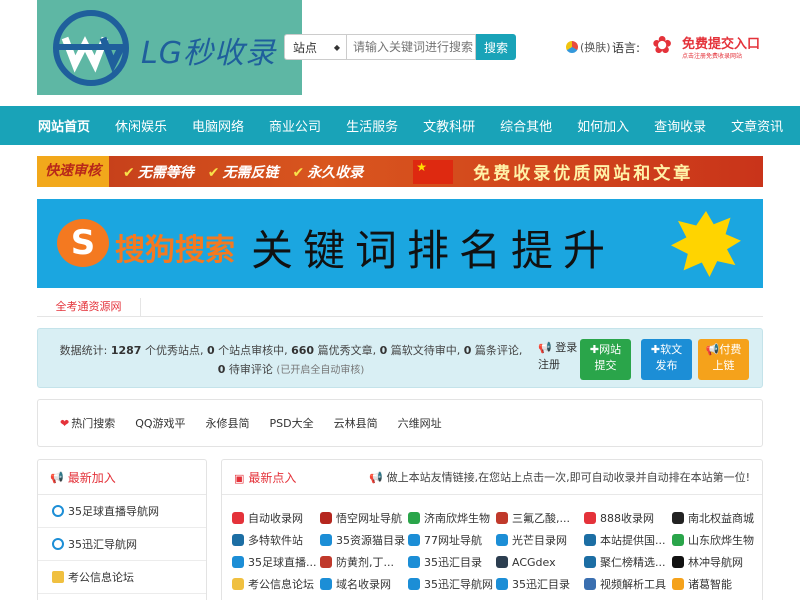 This screenshot has height=600, width=800. Describe the element at coordinates (420, 423) in the screenshot. I see `hot-search-item: 六维网址` at that location.